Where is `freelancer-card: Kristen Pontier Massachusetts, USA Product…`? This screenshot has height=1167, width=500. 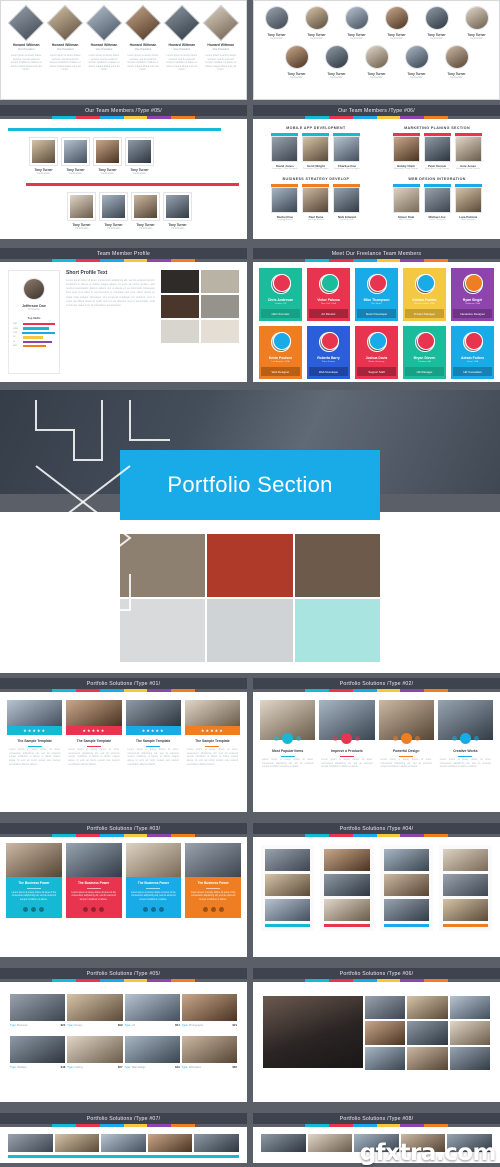 freelancer-card: Kristen Pontier Massachusetts, USA Product… is located at coordinates (424, 294).